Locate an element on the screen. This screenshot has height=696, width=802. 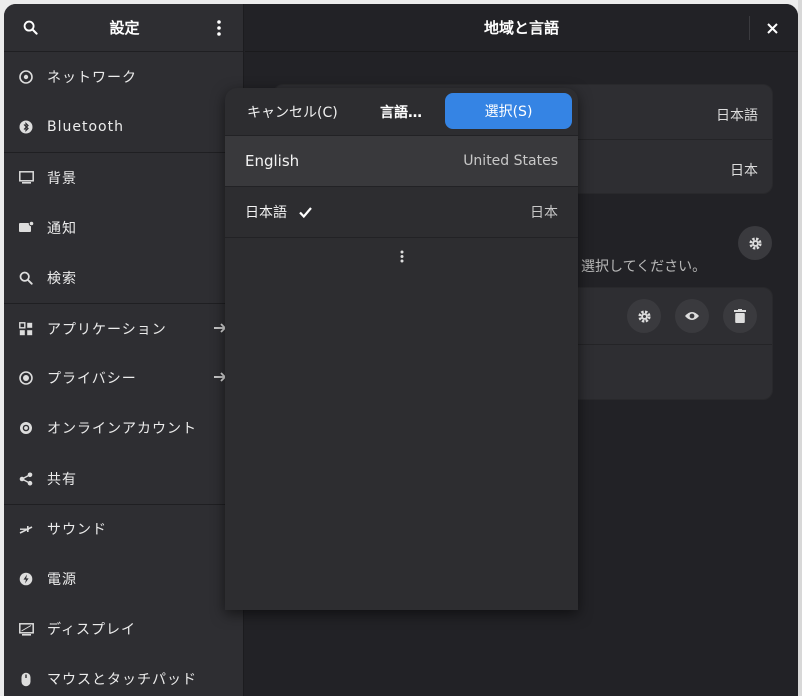
sidebar-item-mouse: マウスとタッチパッド is located at coordinates (123, 675).